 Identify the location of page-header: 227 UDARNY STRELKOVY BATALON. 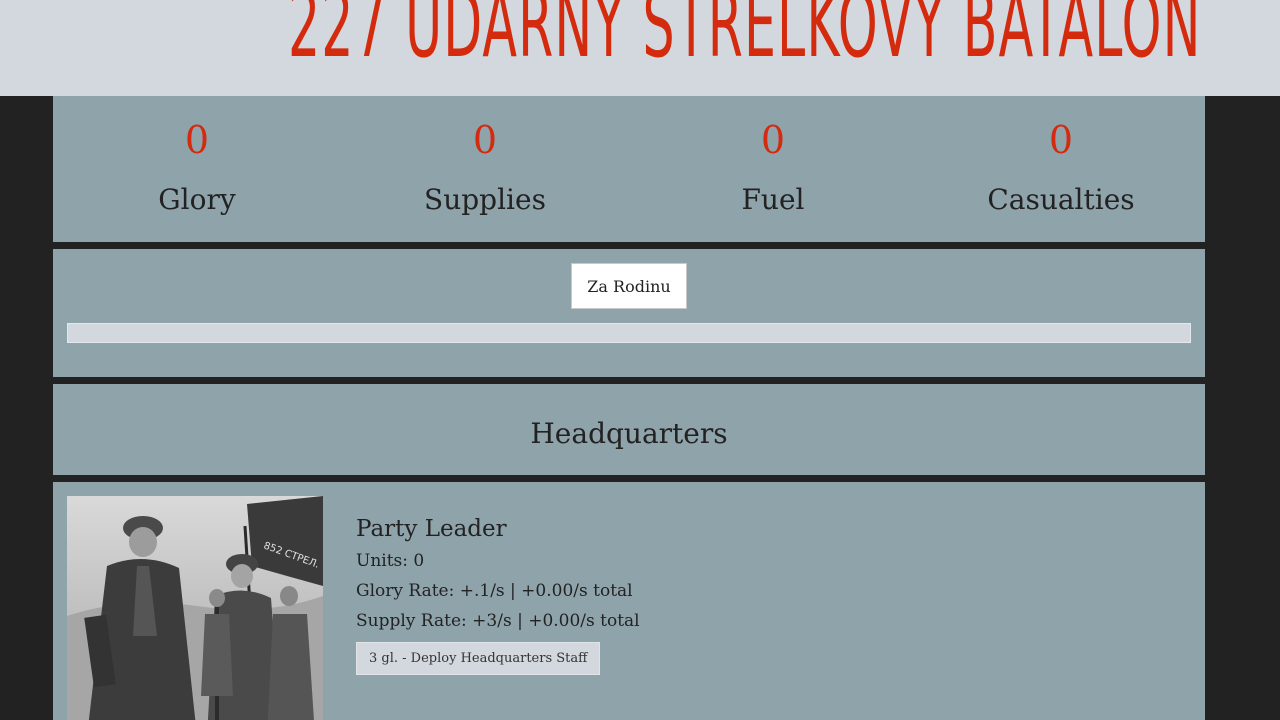
(640, 48).